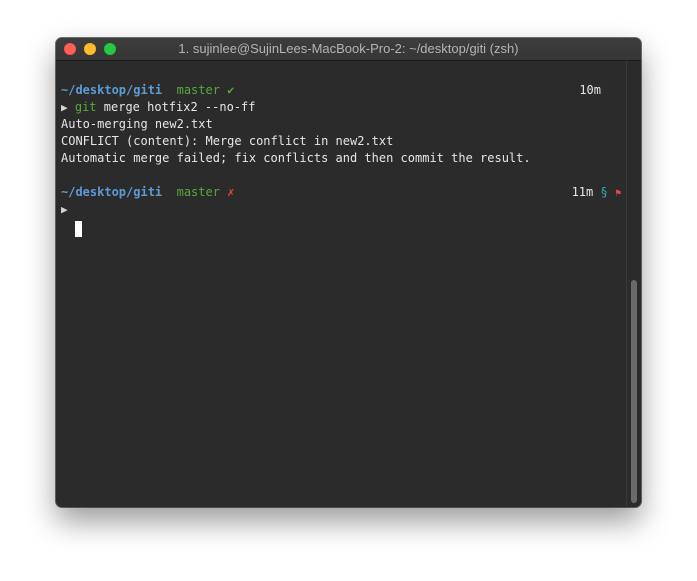  I want to click on scrollbar, so click(633, 284).